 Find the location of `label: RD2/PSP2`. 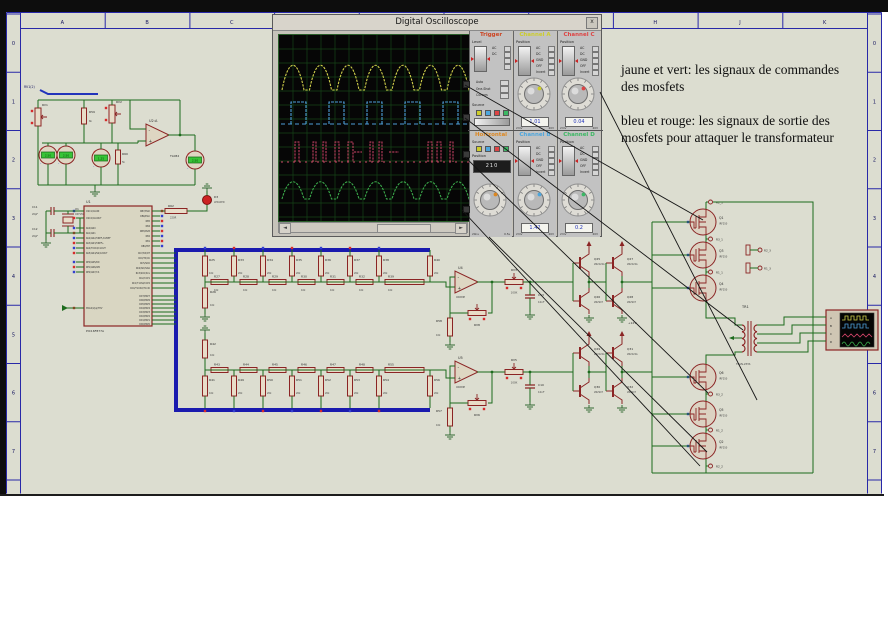

label: RD2/PSP2 is located at coordinates (144, 316).